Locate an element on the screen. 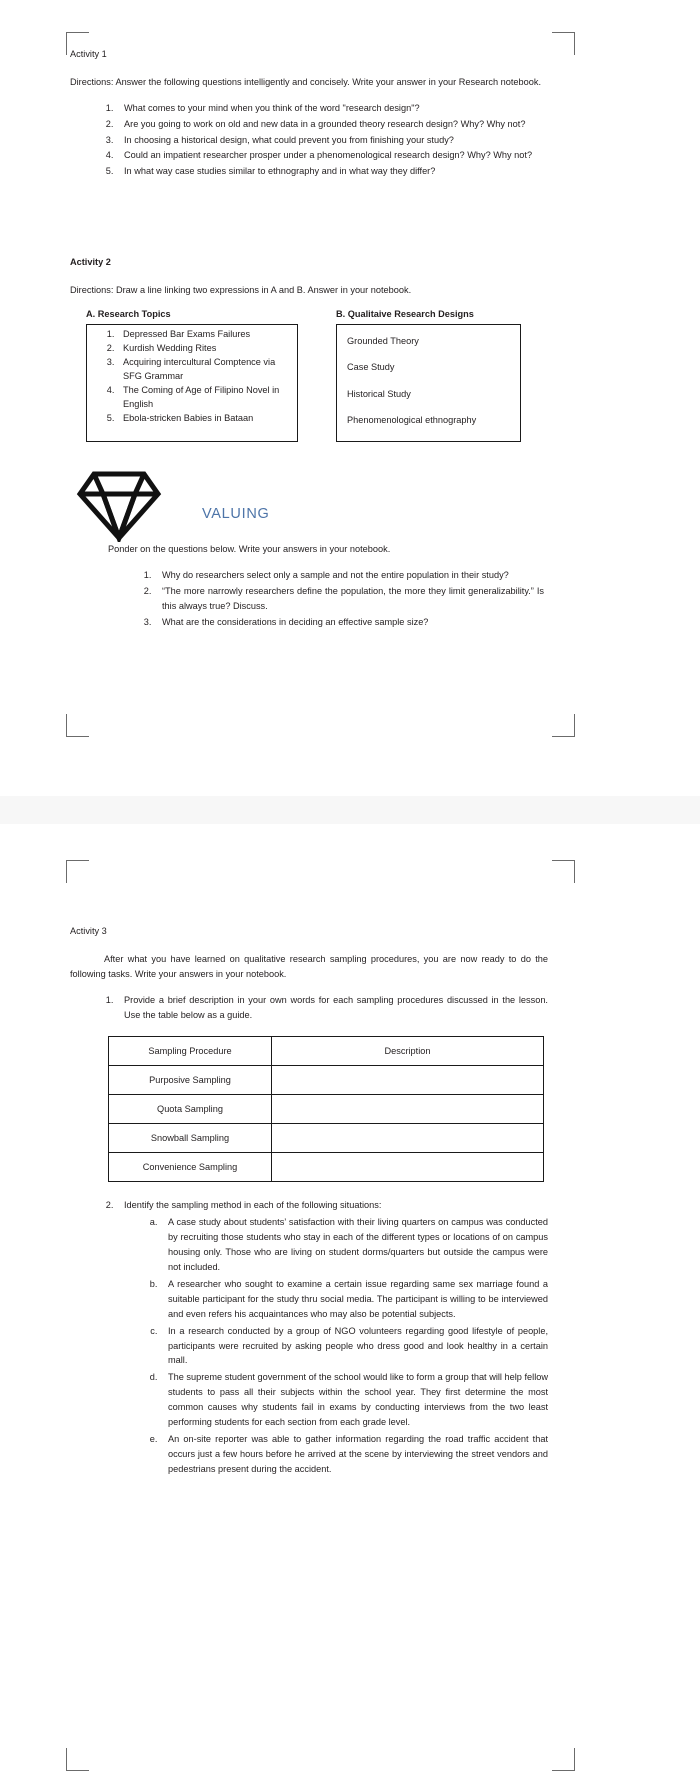 The width and height of the screenshot is (700, 1786). list-item: Case Study is located at coordinates (371, 367).